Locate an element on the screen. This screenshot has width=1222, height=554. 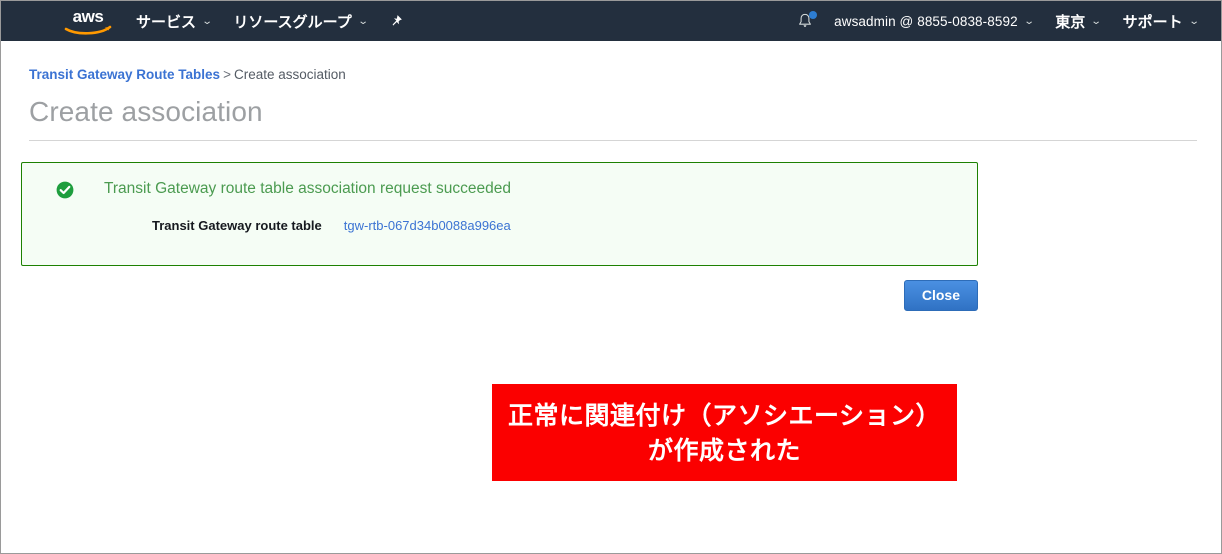
region-label: 東京 is located at coordinates (1070, 22).